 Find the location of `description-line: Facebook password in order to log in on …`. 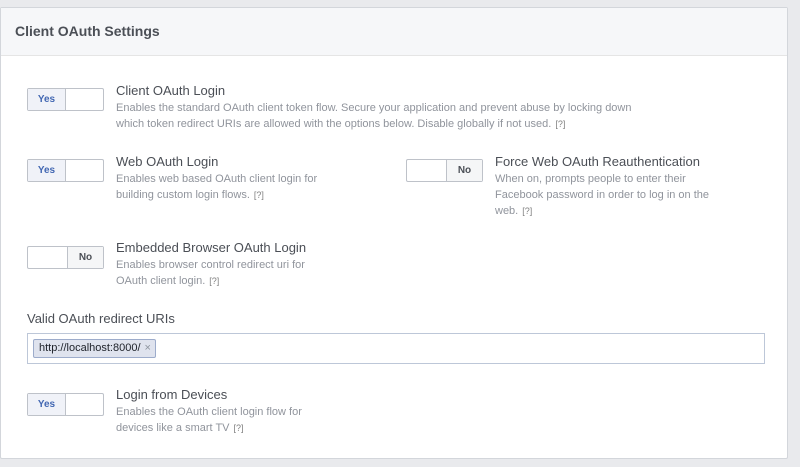

description-line: Facebook password in order to log in on … is located at coordinates (602, 195).